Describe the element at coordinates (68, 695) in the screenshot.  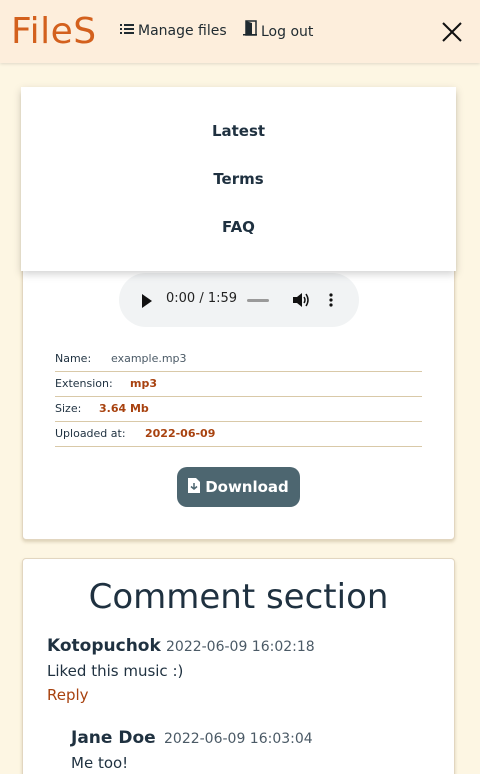
I see `reply-link: Reply` at that location.